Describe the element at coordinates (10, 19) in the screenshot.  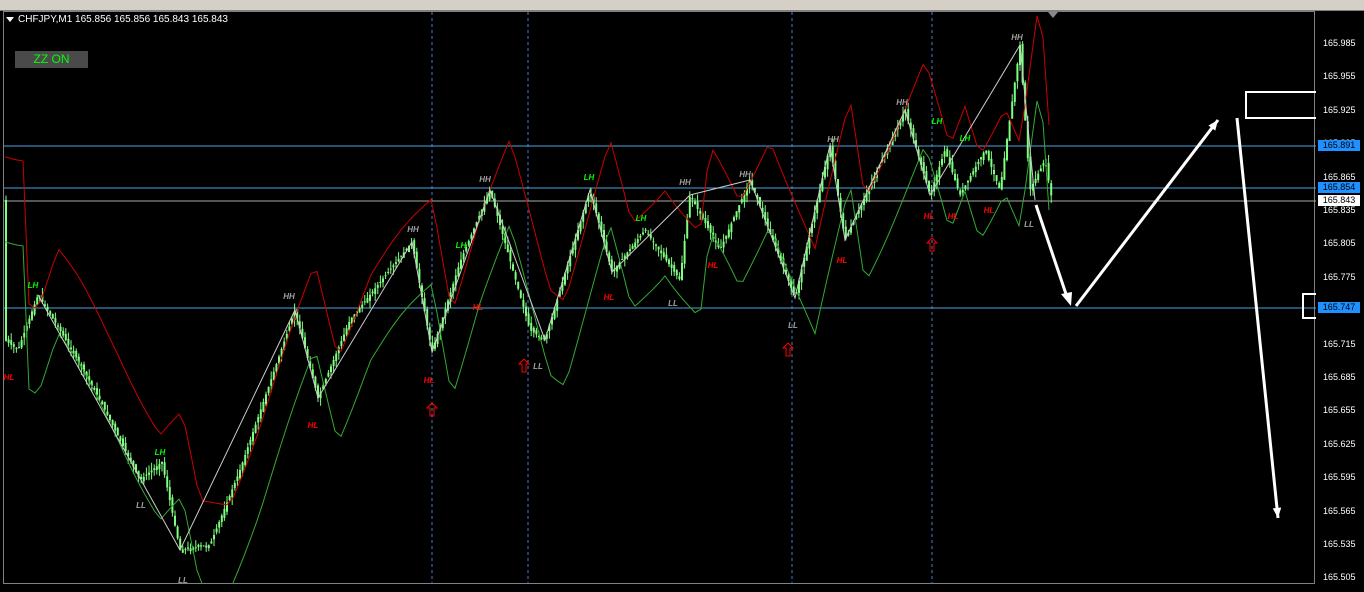
I see `chart-menu-arrow-icon` at that location.